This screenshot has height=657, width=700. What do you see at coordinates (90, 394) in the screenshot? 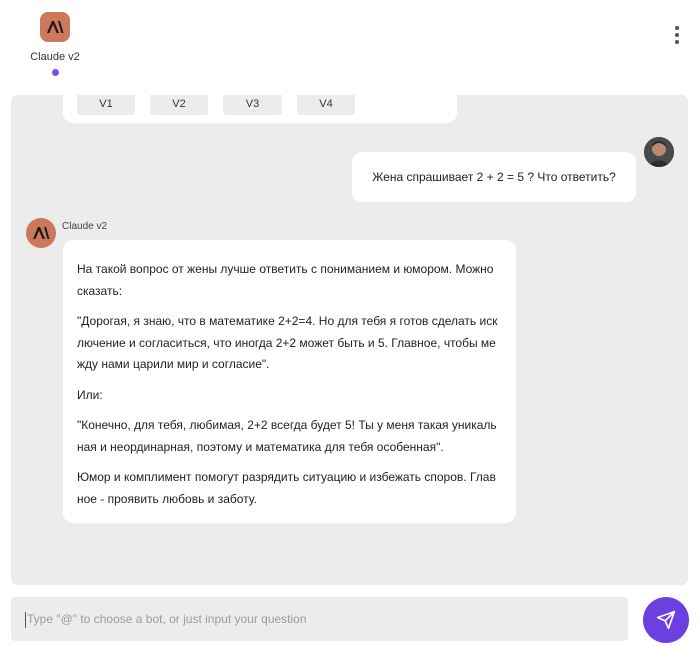
I see `bot-paragraph: Или:` at bounding box center [90, 394].